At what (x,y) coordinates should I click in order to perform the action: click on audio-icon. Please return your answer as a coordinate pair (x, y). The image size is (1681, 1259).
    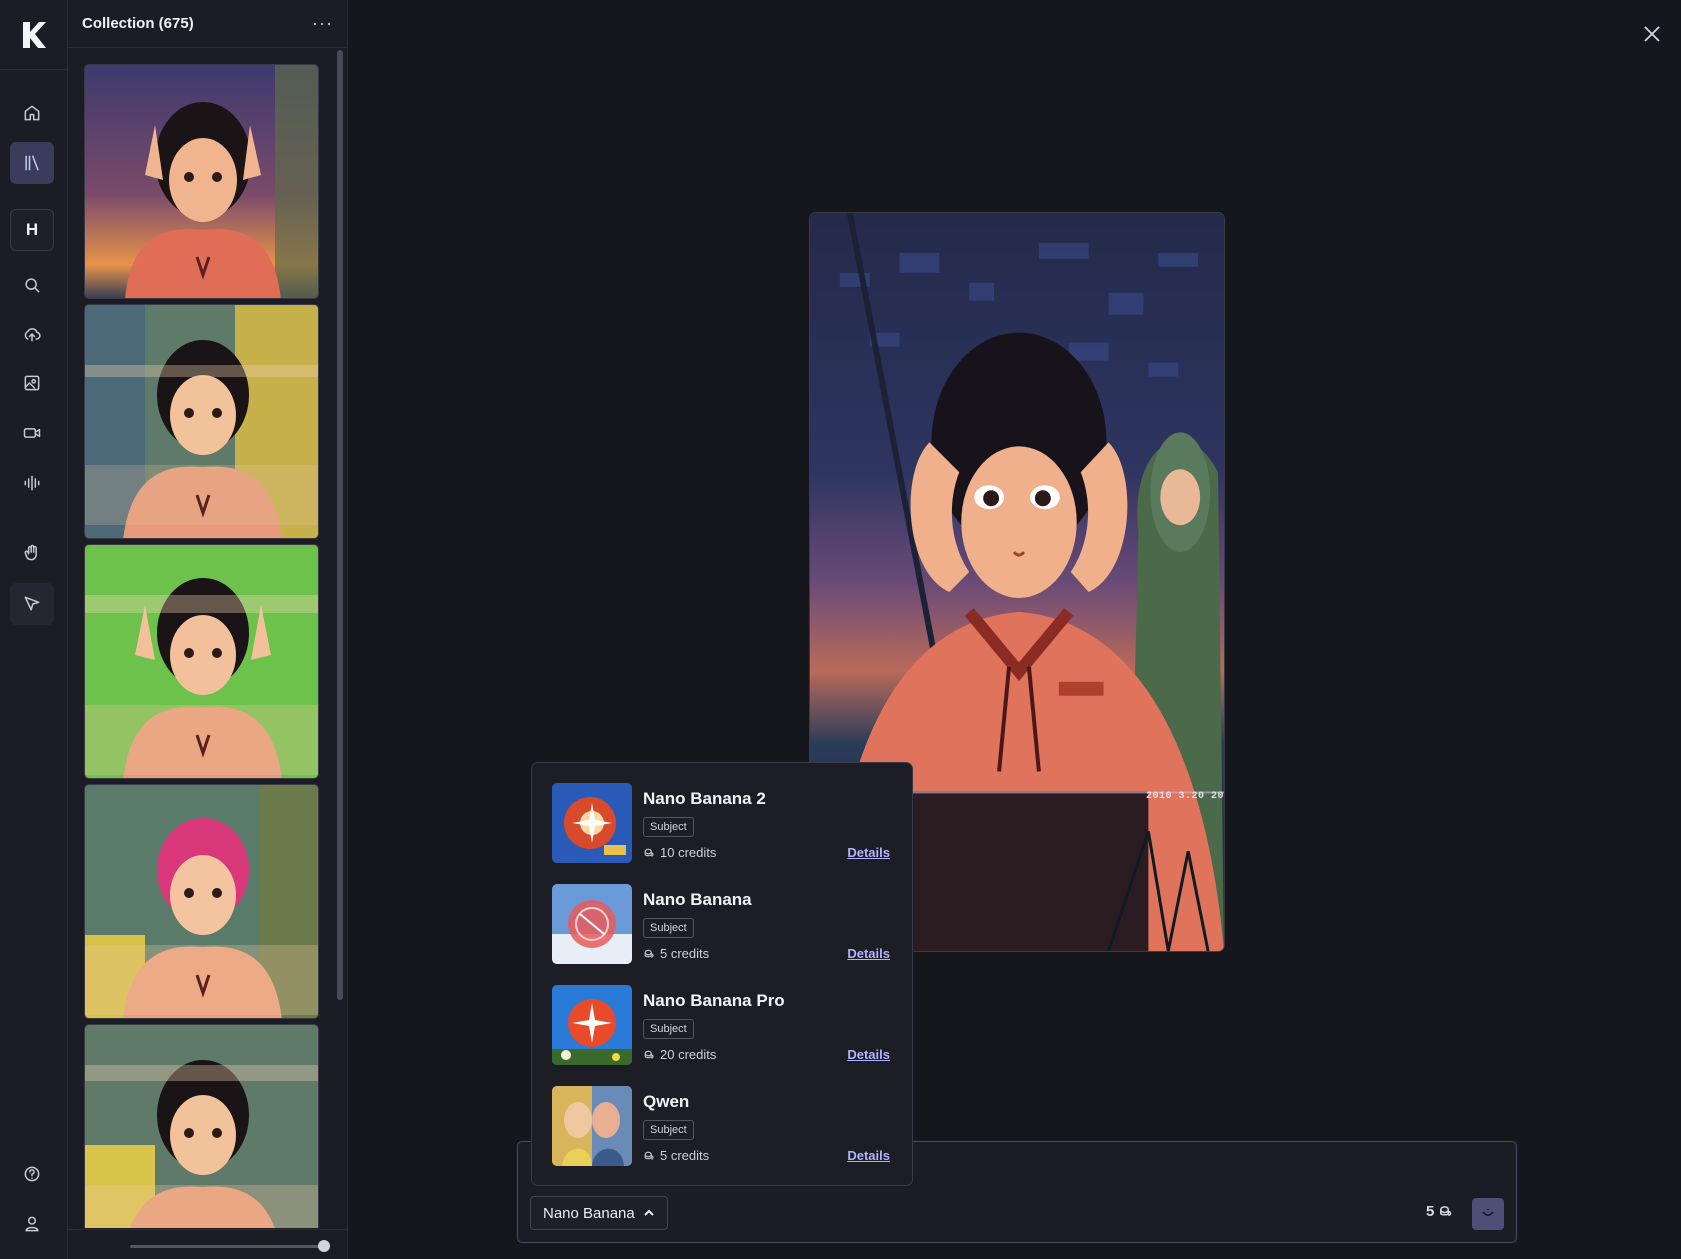
    Looking at the image, I should click on (32, 483).